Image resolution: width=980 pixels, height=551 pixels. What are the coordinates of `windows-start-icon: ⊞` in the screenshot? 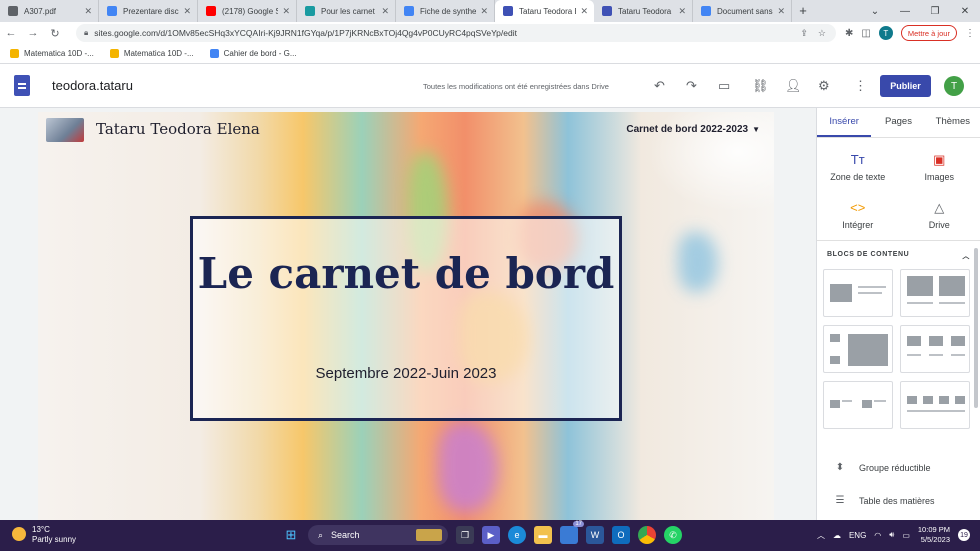 It's located at (291, 535).